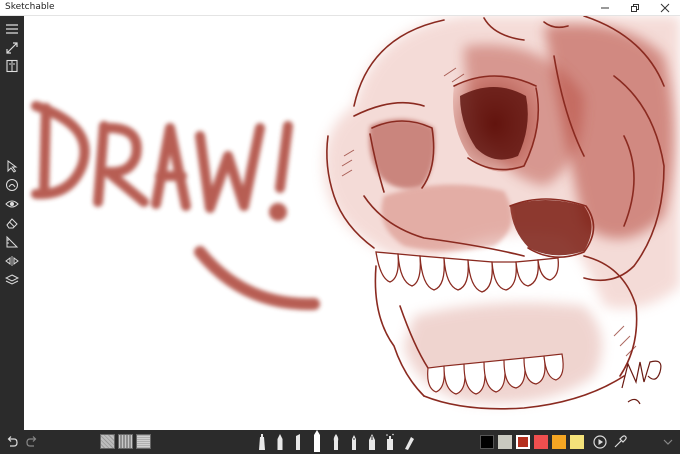  I want to click on visibility-button, so click(12, 203).